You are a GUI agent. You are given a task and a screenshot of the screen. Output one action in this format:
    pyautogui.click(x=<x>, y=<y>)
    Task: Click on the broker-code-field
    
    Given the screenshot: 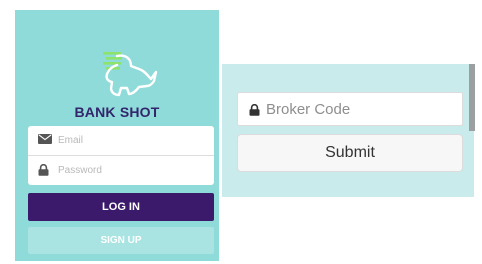 What is the action you would take?
    pyautogui.click(x=350, y=109)
    